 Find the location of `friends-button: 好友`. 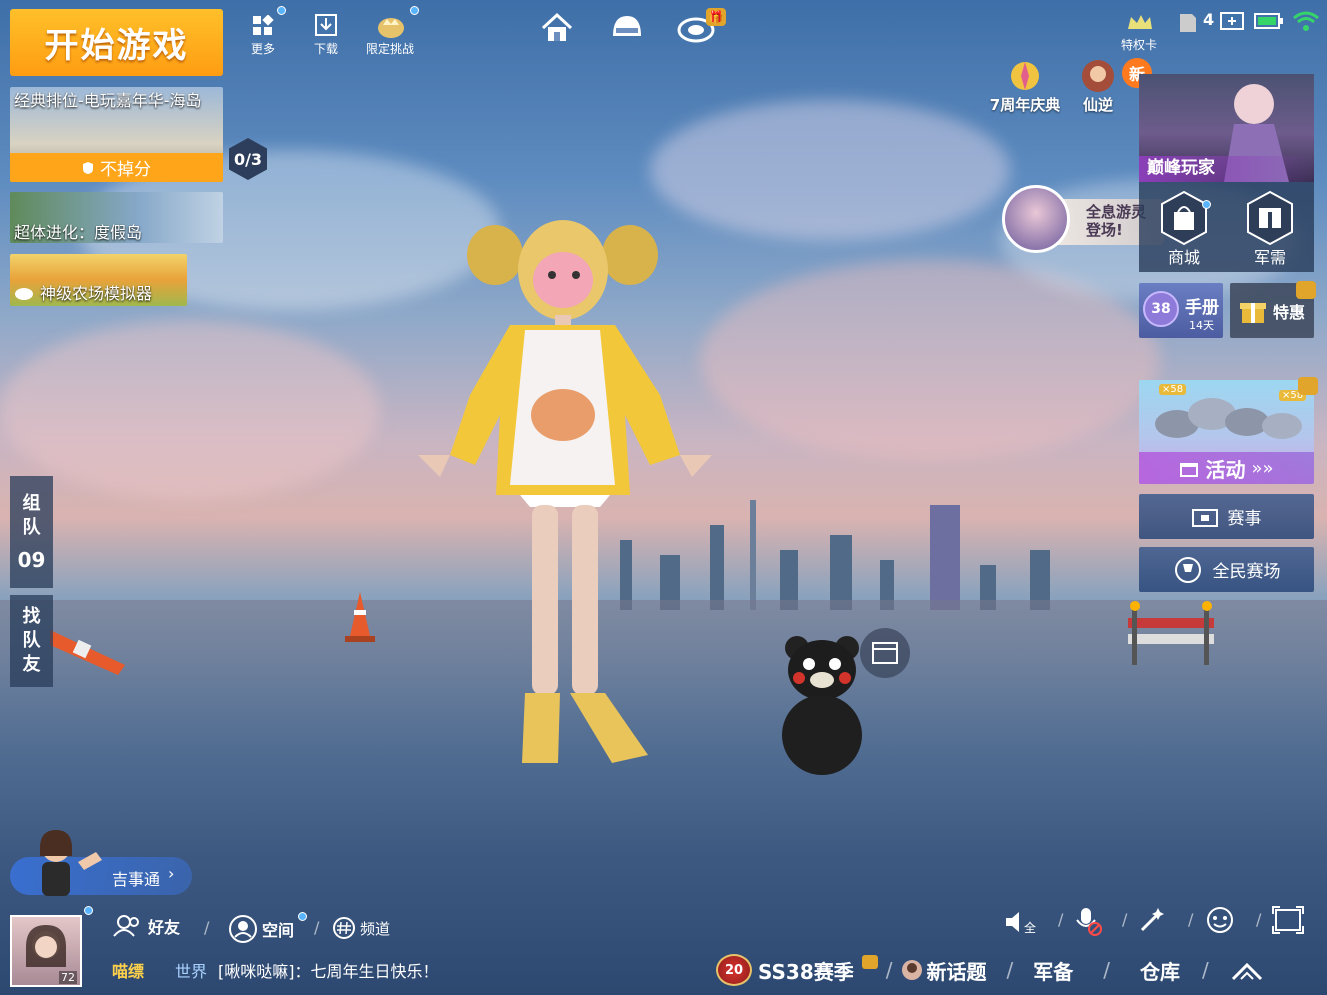

friends-button: 好友 is located at coordinates (146, 926).